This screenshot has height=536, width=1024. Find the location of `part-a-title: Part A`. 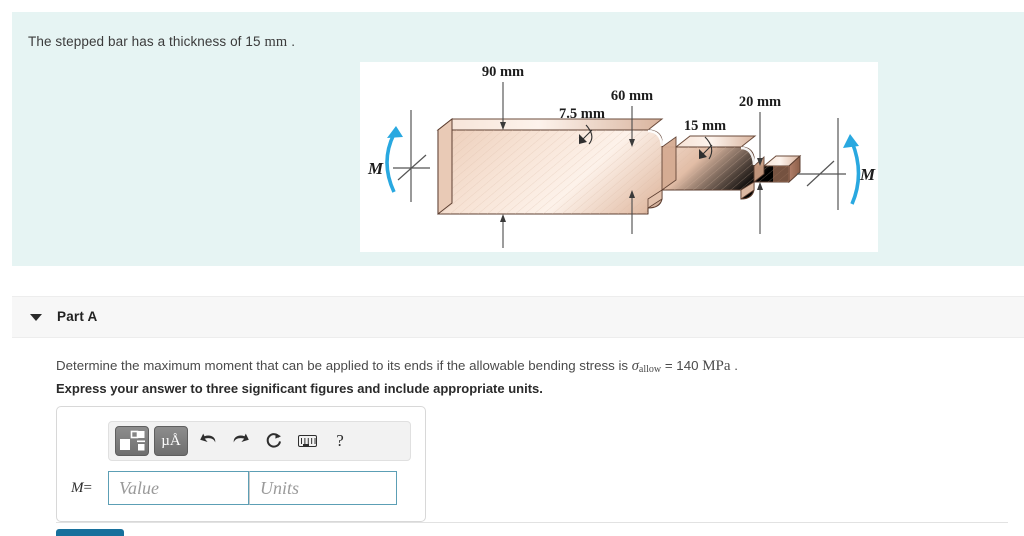

part-a-title: Part A is located at coordinates (77, 316).